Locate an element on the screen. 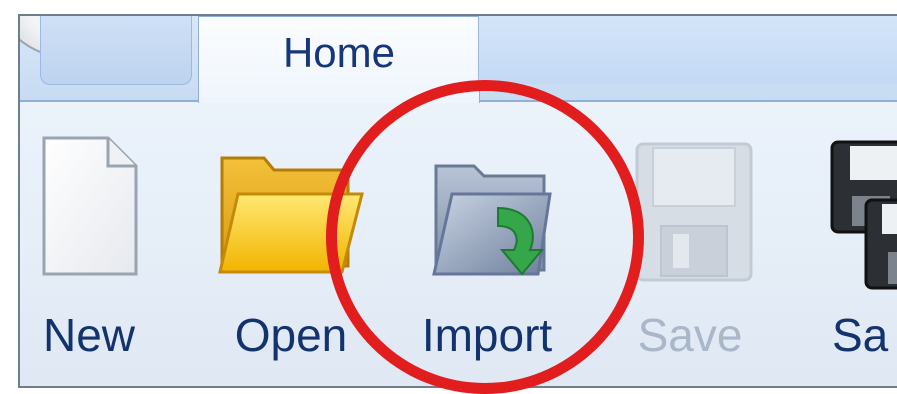 The width and height of the screenshot is (897, 394). open-label: Open is located at coordinates (291, 335).